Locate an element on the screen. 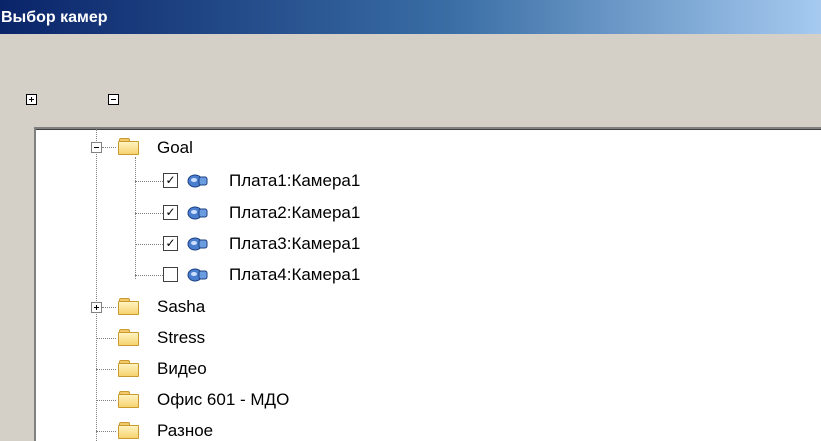 The width and height of the screenshot is (821, 441). expand-all-icon is located at coordinates (31, 99).